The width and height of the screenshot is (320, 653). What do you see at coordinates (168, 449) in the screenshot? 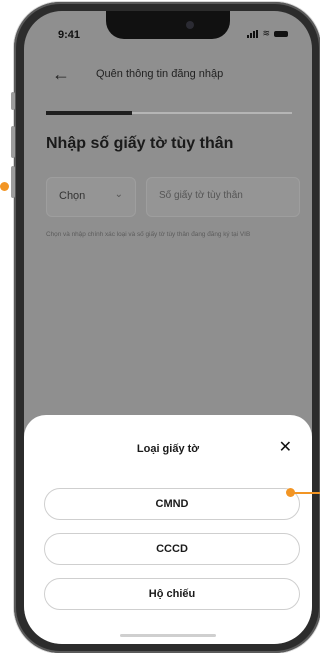
I see `sheet-title: Loại giấy tờ` at bounding box center [168, 449].